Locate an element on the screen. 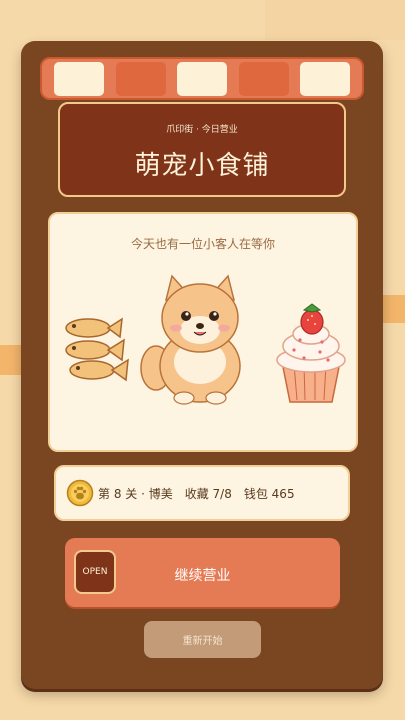 The height and width of the screenshot is (720, 405). shop-title: 萌宠小食铺 is located at coordinates (202, 166).